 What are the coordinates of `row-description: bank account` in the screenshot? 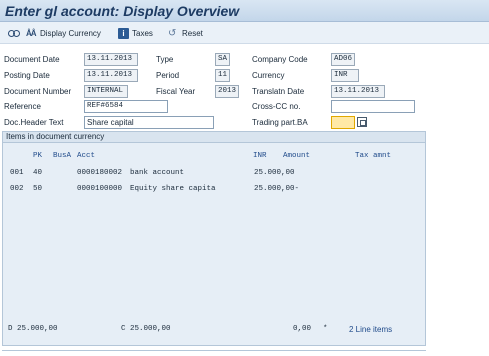 It's located at (157, 173).